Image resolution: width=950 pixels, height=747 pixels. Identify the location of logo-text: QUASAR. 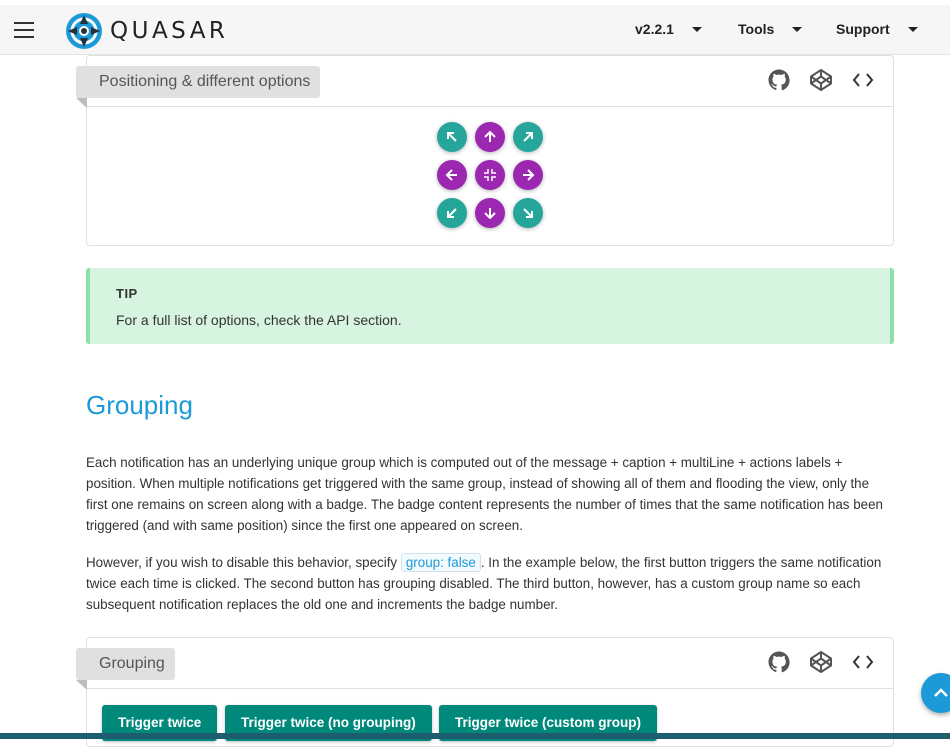
(169, 31).